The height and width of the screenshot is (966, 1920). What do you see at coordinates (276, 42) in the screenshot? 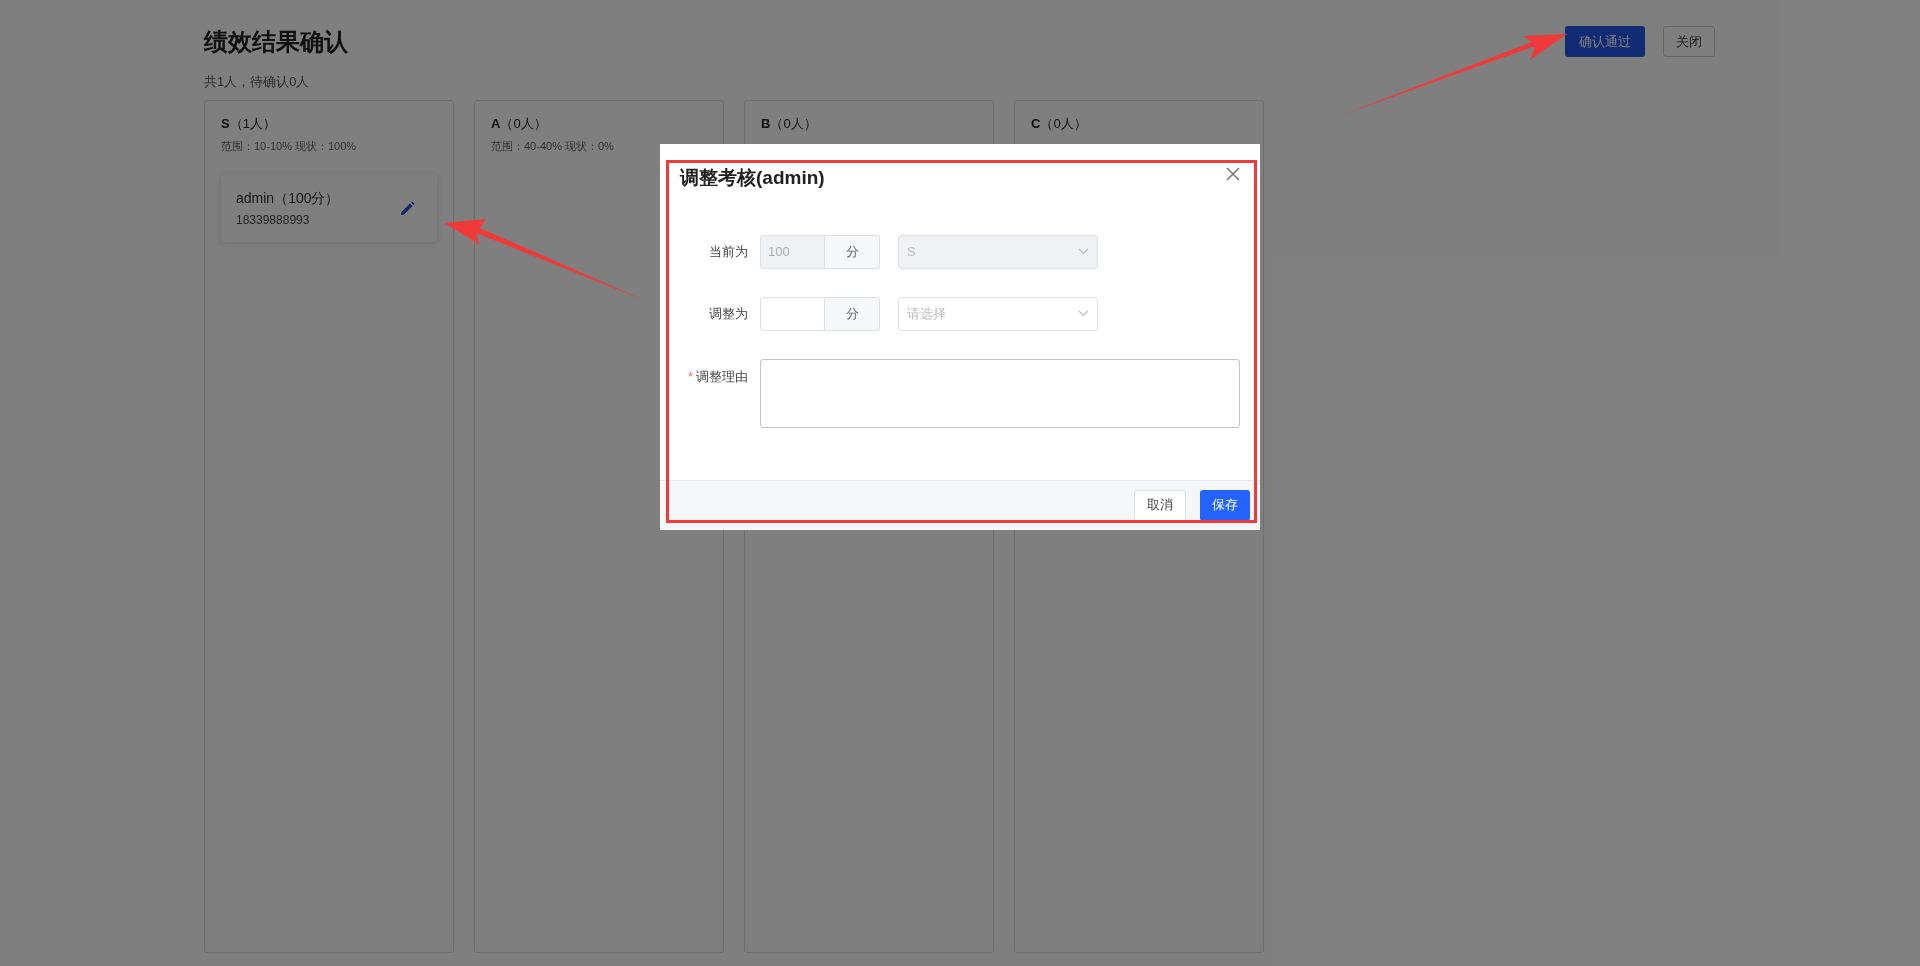
I see `page-title: 绩效结果确认` at bounding box center [276, 42].